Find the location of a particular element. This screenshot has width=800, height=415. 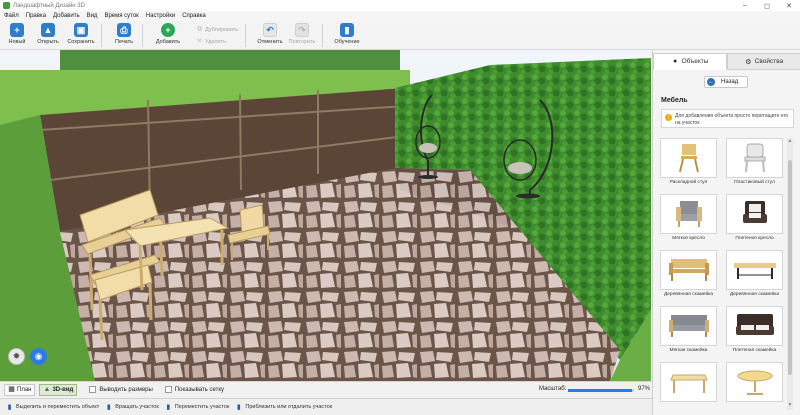

catalog-item: Пластиковый стул is located at coordinates (754, 163).